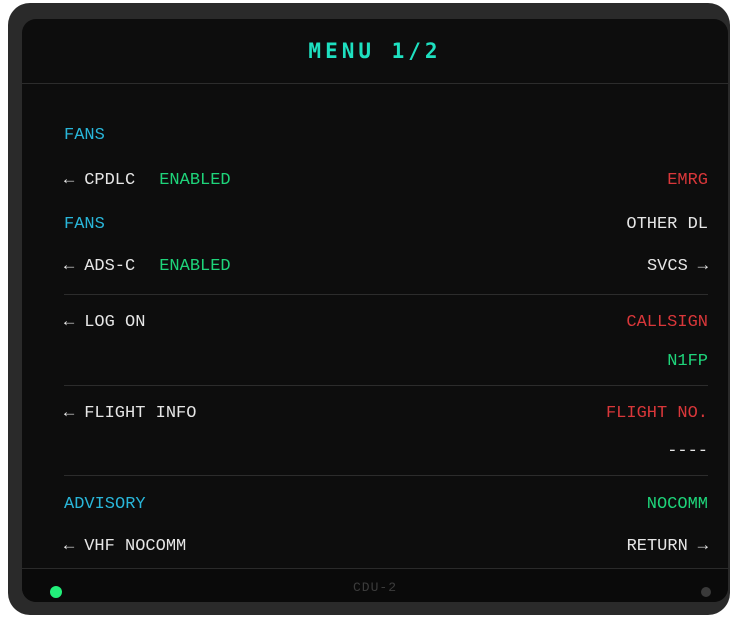  What do you see at coordinates (386, 322) in the screenshot?
I see `row-log-on: ← LOG ON CALLSIGN` at bounding box center [386, 322].